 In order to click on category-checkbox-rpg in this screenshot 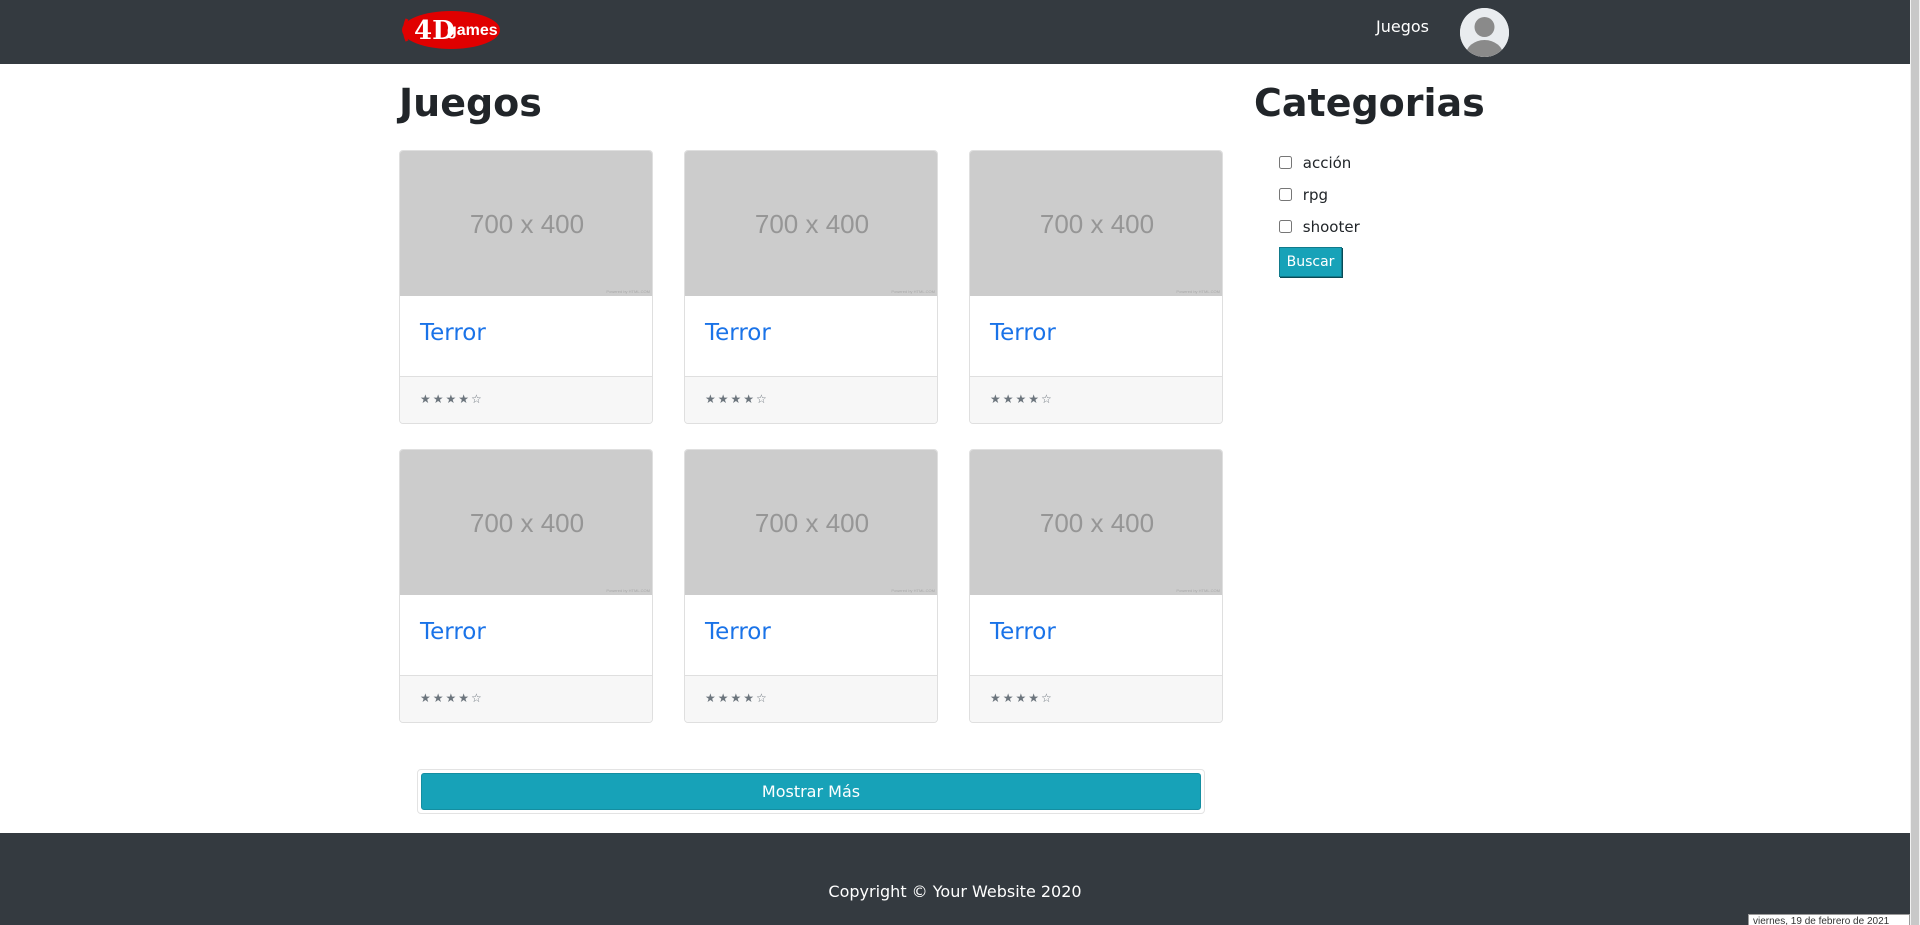, I will do `click(1285, 194)`.